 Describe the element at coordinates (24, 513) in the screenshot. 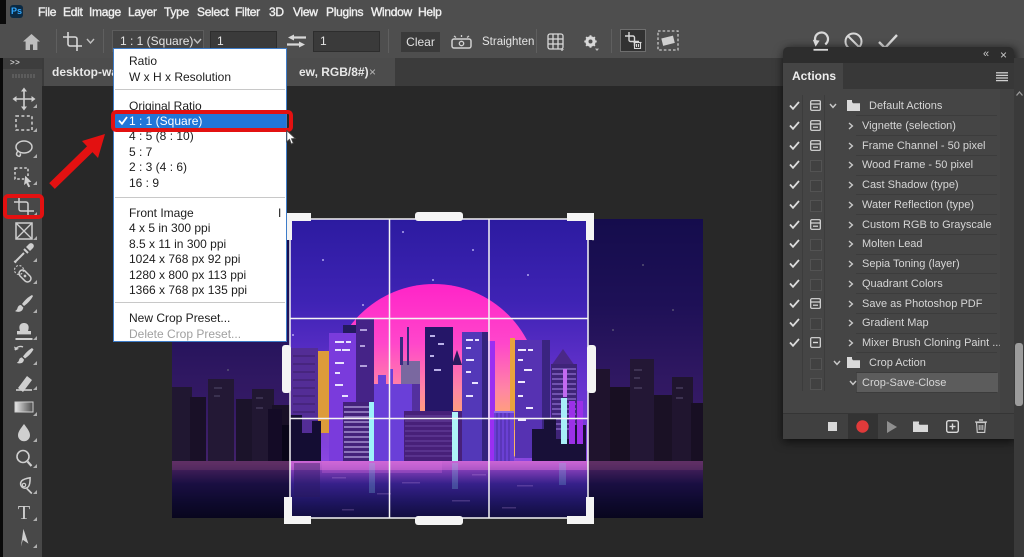

I see `svg-text: T` at that location.